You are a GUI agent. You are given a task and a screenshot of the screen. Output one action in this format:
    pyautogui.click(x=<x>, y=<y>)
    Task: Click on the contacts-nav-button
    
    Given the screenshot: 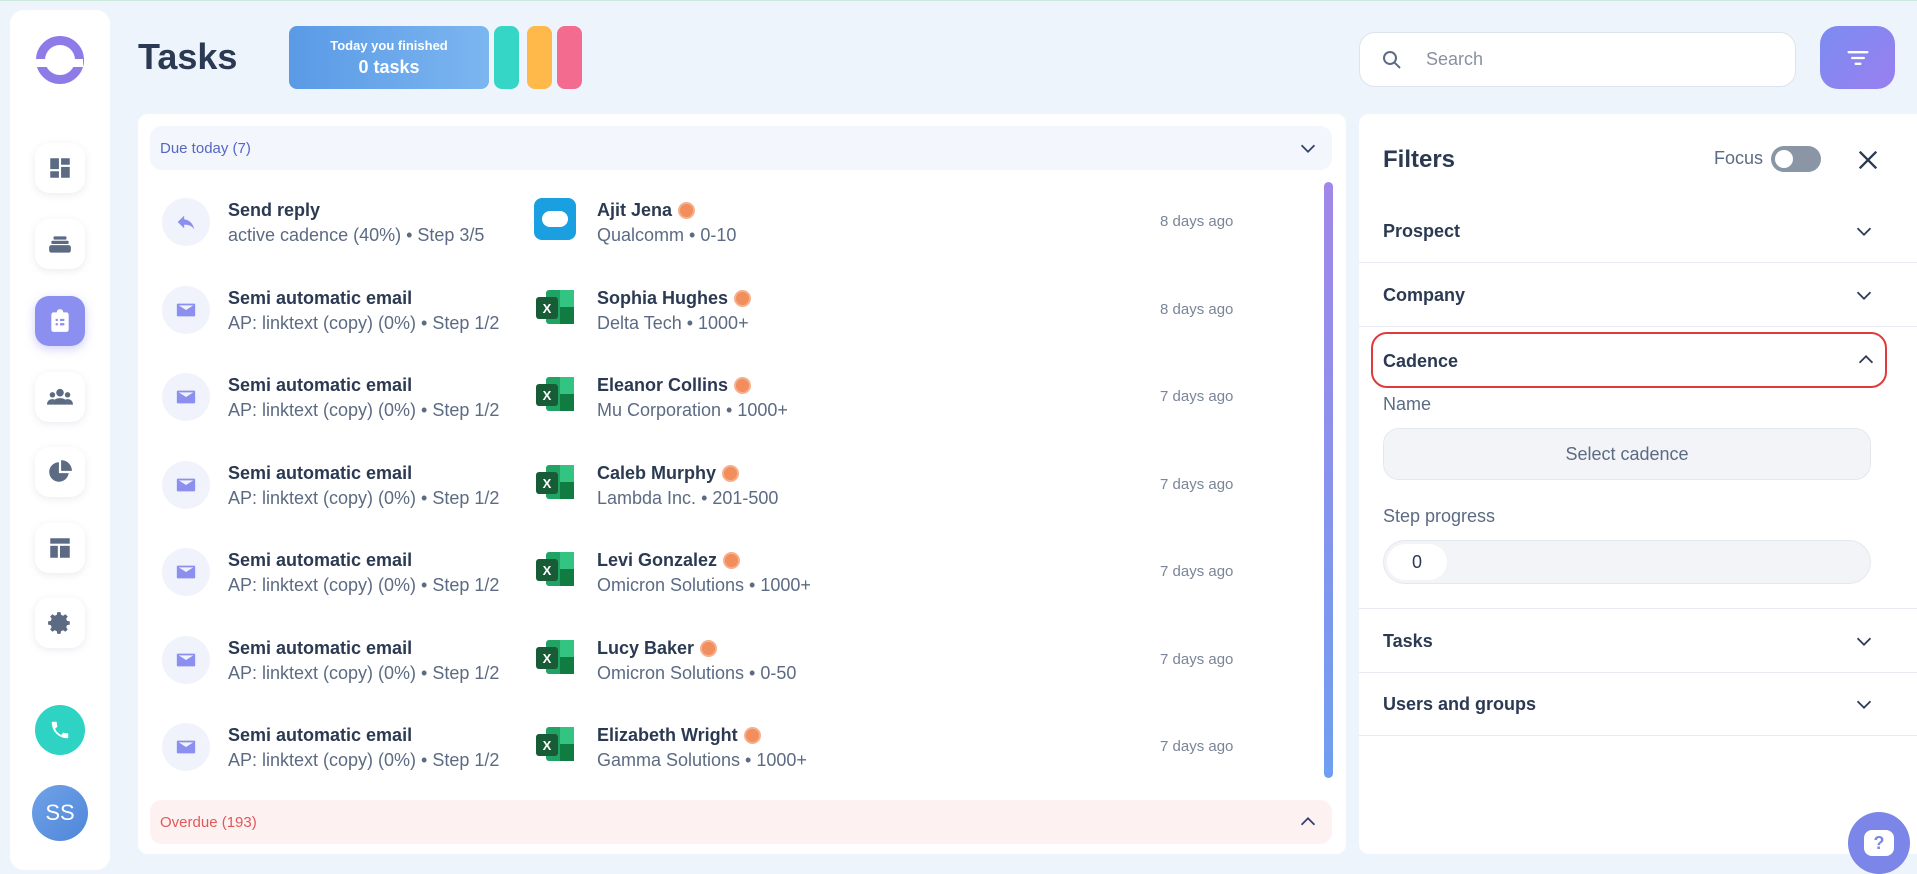 What is the action you would take?
    pyautogui.click(x=60, y=397)
    